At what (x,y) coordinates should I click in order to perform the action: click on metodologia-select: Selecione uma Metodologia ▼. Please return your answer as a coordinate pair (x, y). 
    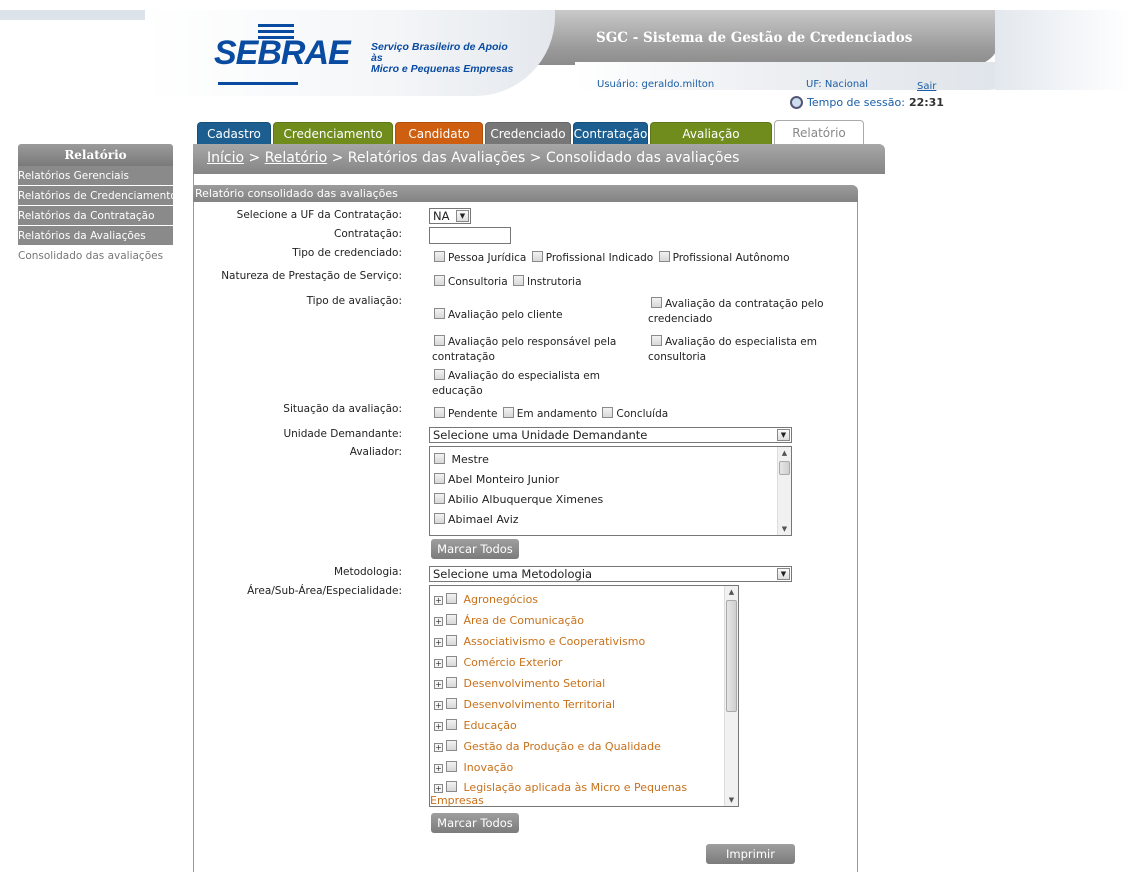
    Looking at the image, I should click on (610, 574).